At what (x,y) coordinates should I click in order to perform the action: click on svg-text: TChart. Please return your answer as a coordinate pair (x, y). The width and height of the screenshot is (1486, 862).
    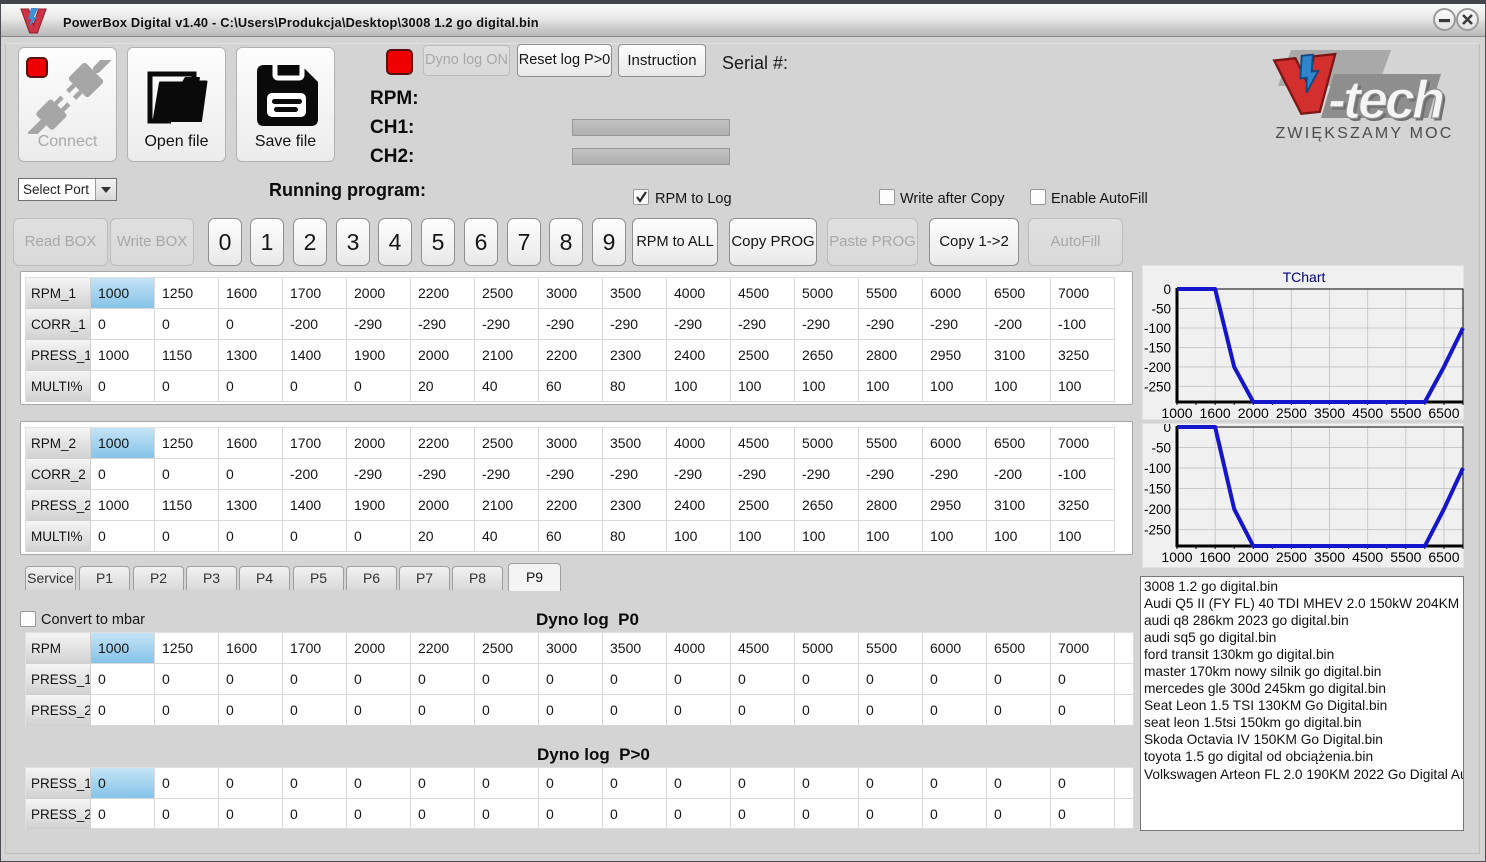
    Looking at the image, I should click on (1304, 277).